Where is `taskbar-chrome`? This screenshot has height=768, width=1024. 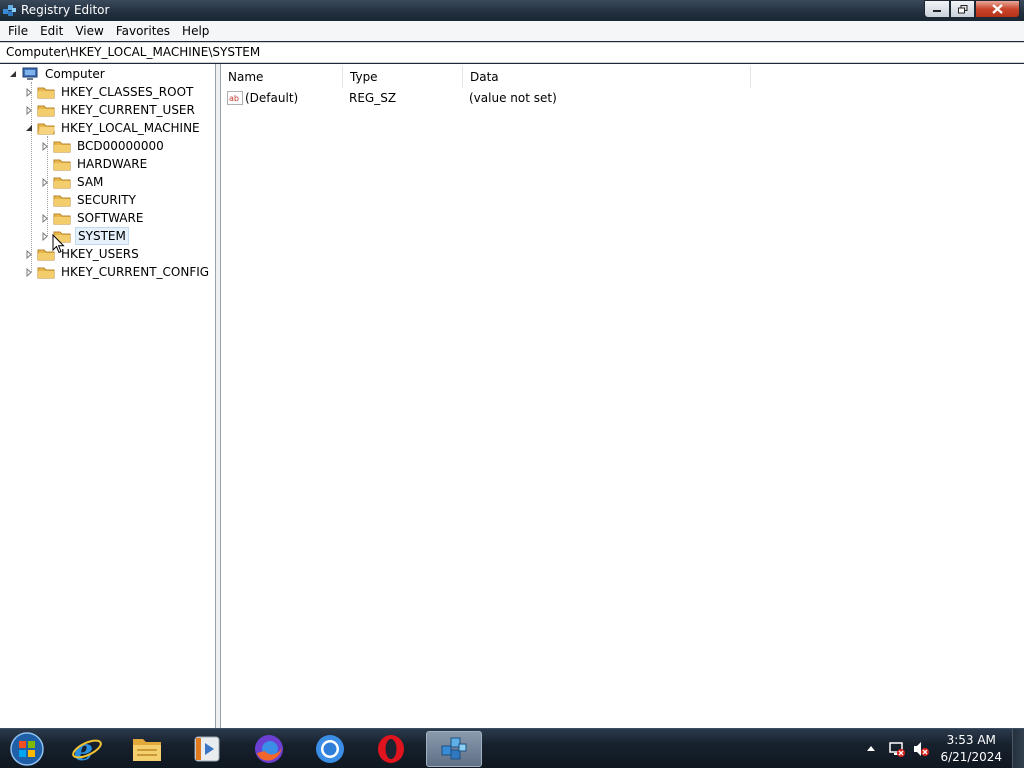
taskbar-chrome is located at coordinates (330, 749).